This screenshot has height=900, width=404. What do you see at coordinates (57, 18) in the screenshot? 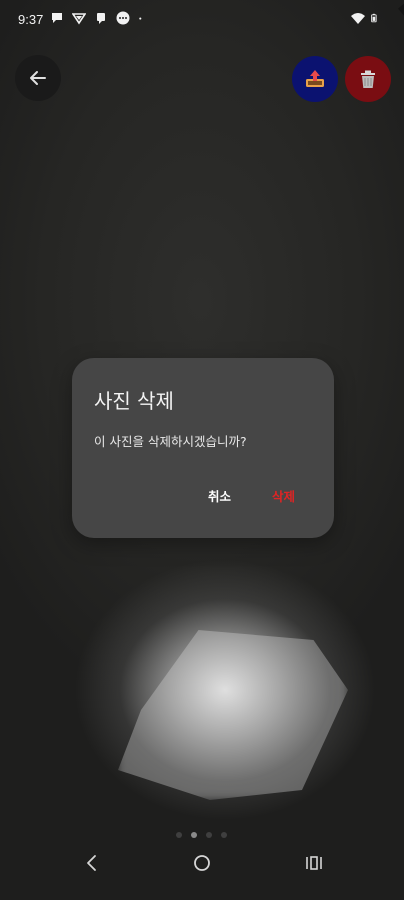
I see `chat-bubble-icon` at bounding box center [57, 18].